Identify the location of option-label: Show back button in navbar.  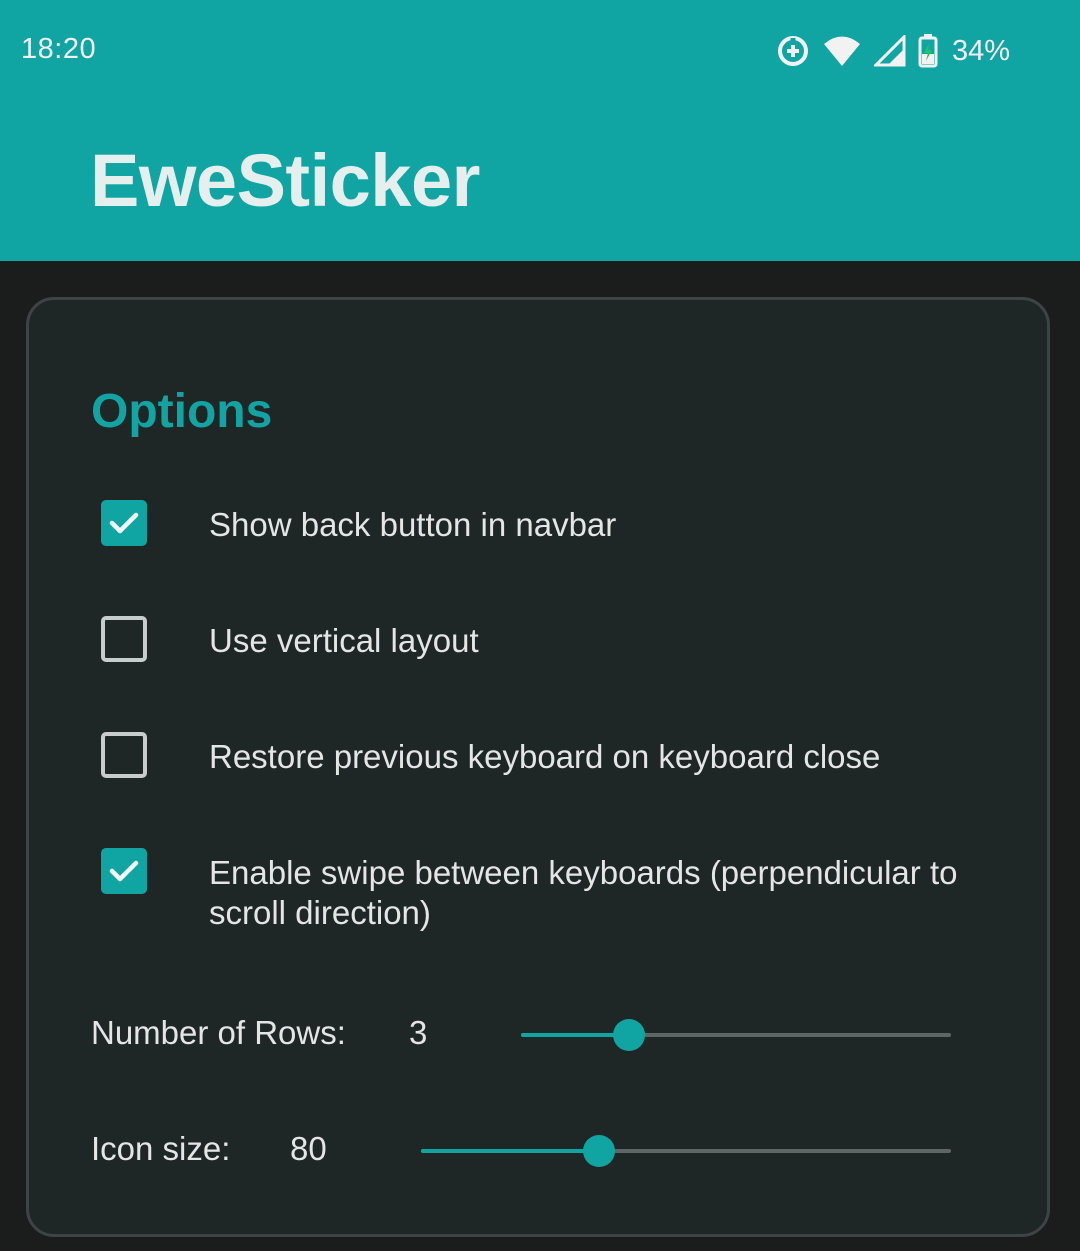
(413, 524).